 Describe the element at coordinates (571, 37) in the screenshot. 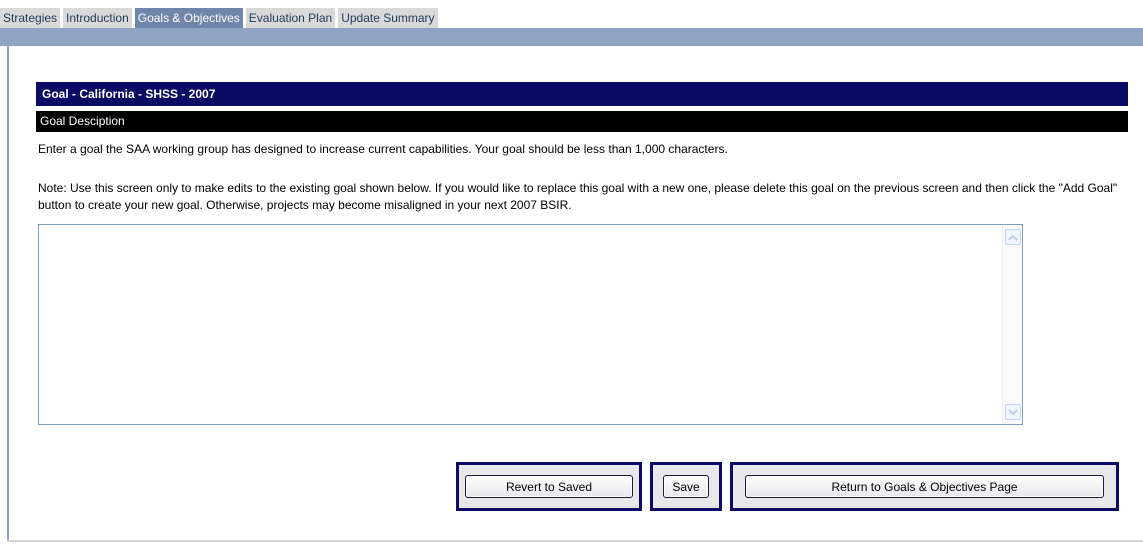

I see `header-band` at that location.